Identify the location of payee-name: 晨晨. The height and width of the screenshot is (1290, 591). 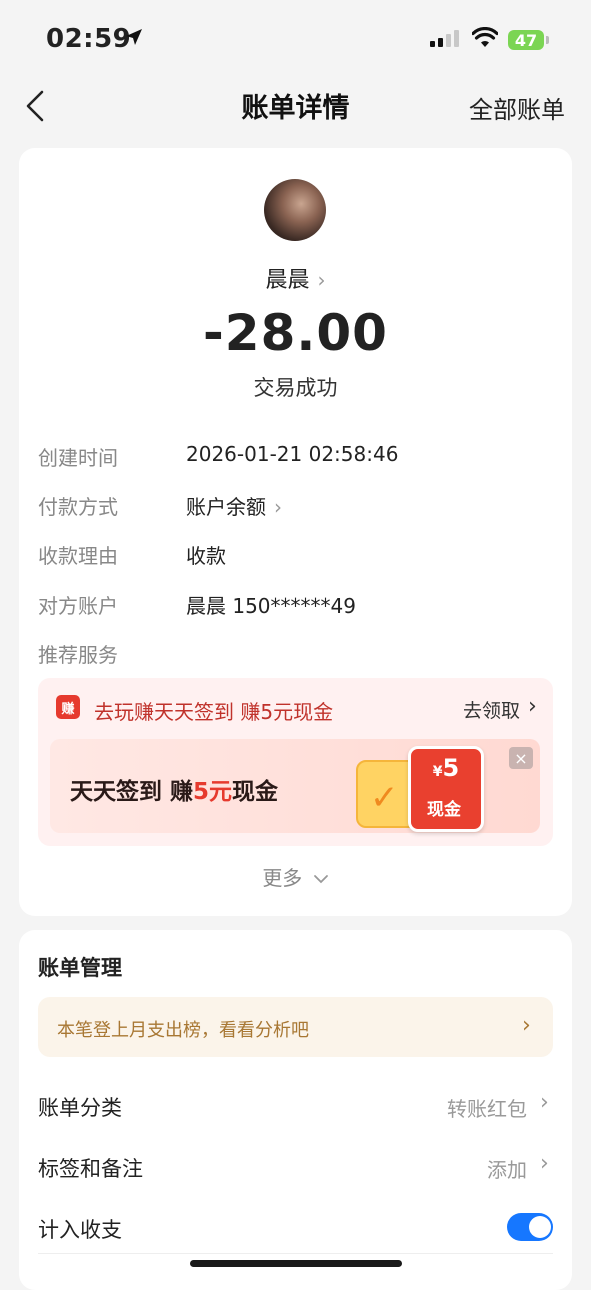
(287, 280).